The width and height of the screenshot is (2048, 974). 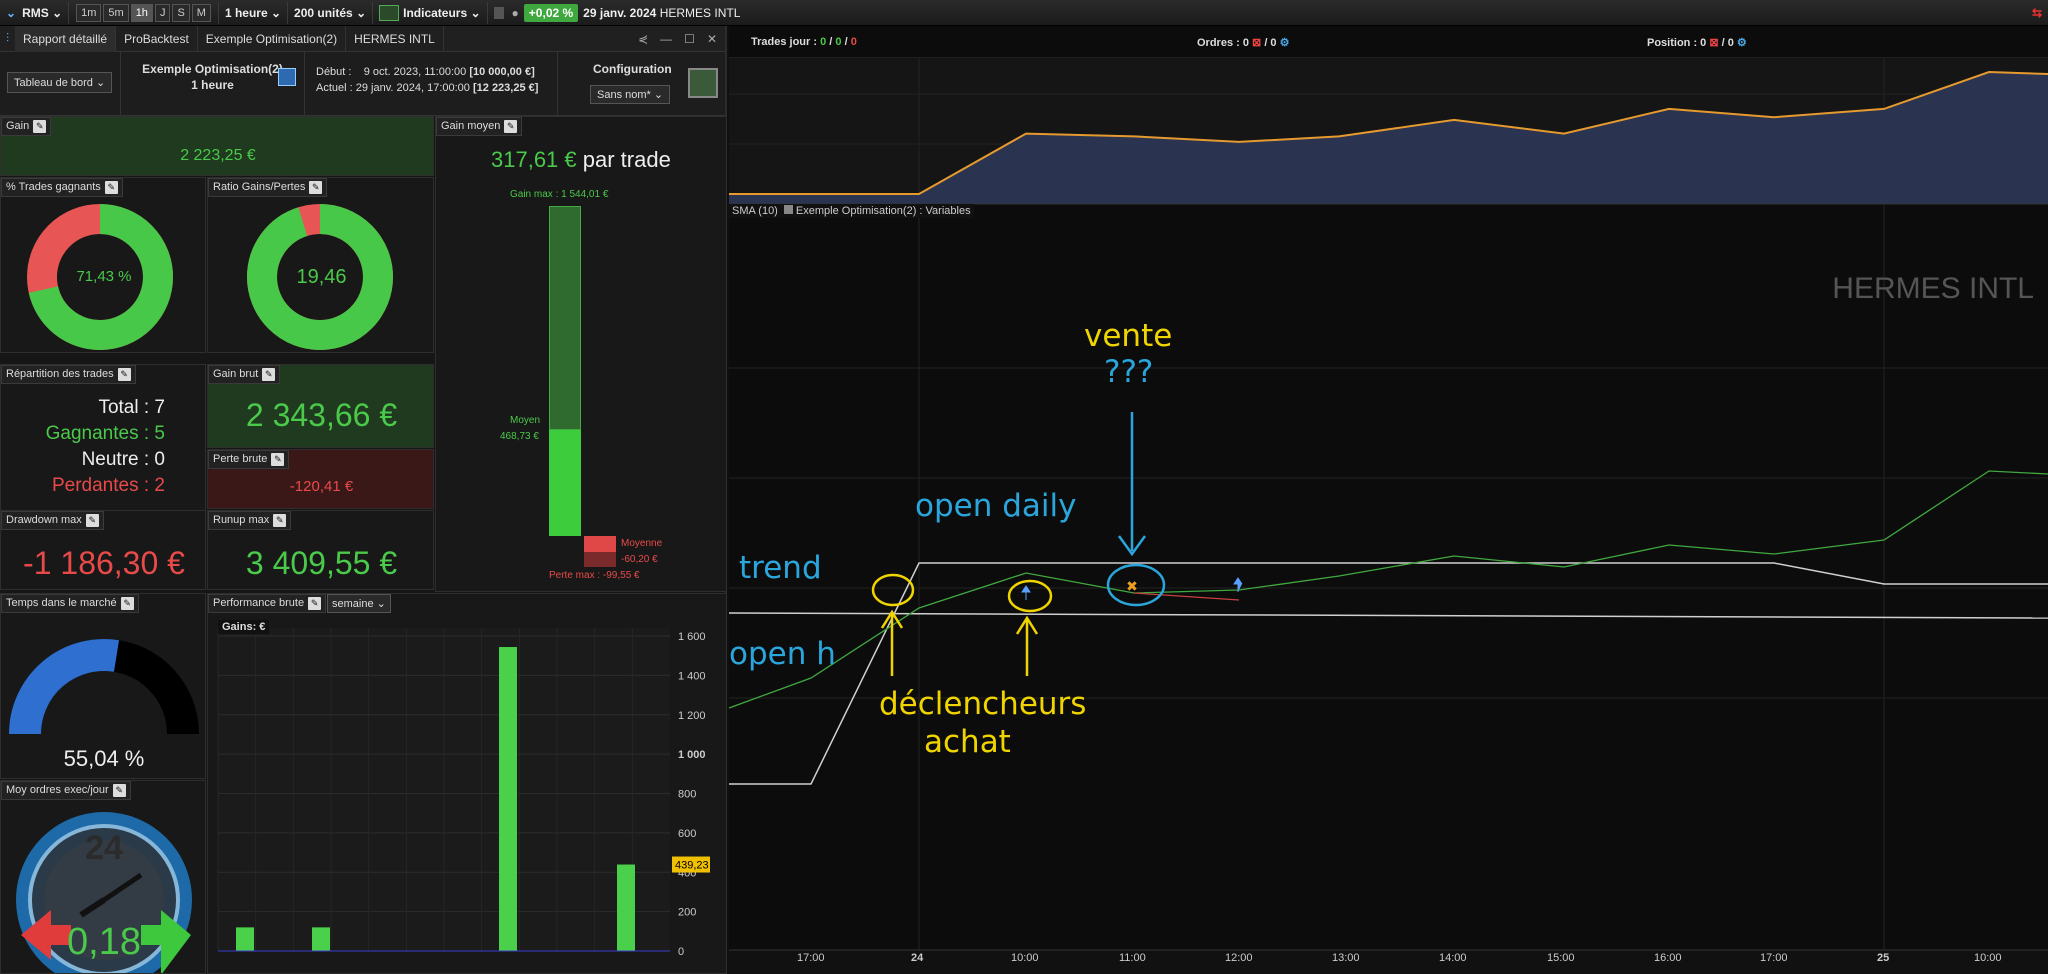 What do you see at coordinates (212, 85) in the screenshot?
I see `strategy-period: 1 heure` at bounding box center [212, 85].